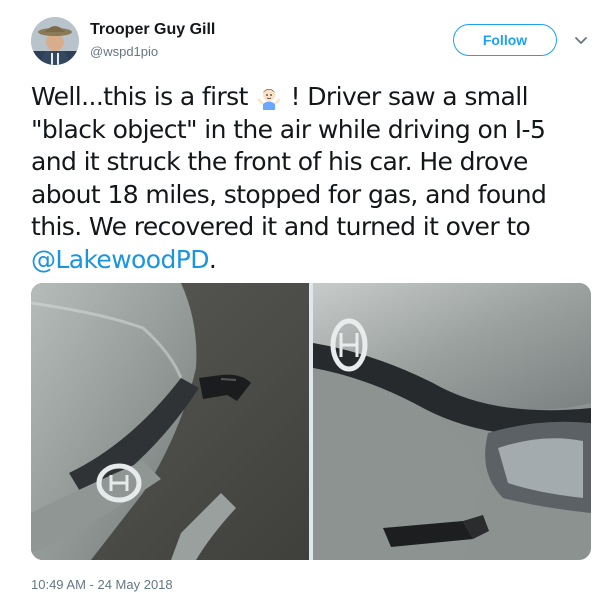  What do you see at coordinates (505, 40) in the screenshot?
I see `follow-button: Follow` at bounding box center [505, 40].